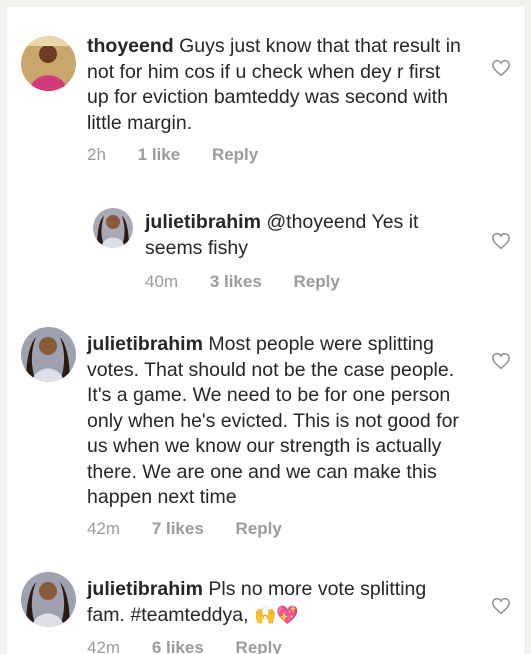 The width and height of the screenshot is (531, 654). I want to click on likes-count: 7 likes, so click(178, 528).